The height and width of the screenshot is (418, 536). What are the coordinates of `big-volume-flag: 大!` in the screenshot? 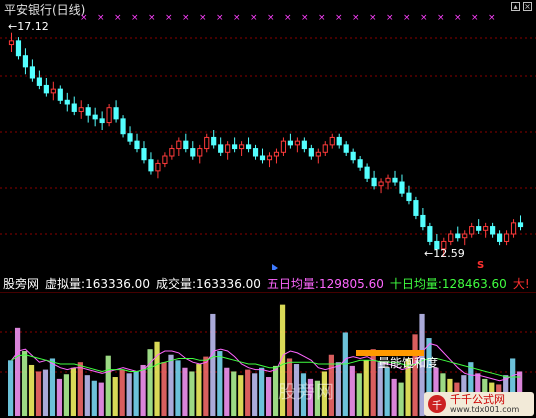 It's located at (521, 283).